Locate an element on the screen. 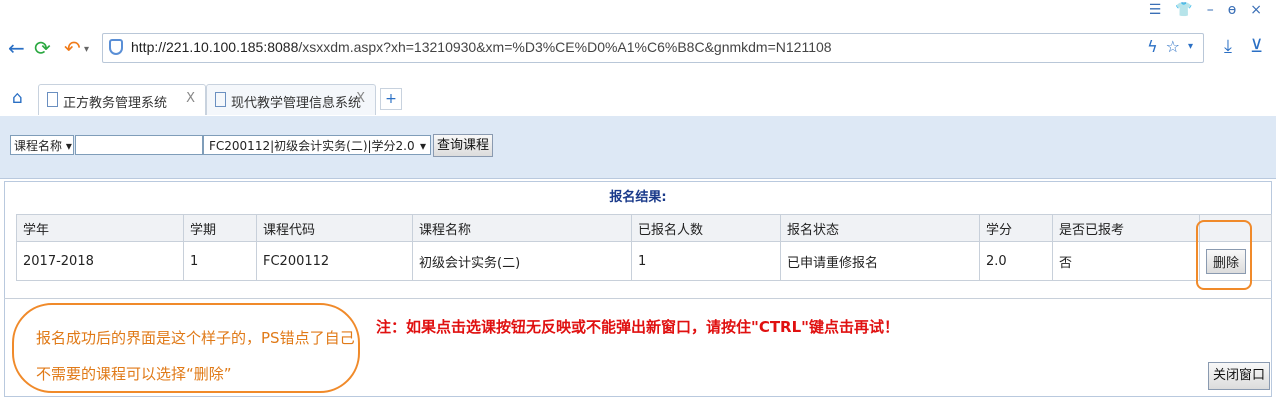  field-select: 课程名称 ▾ is located at coordinates (42, 145).